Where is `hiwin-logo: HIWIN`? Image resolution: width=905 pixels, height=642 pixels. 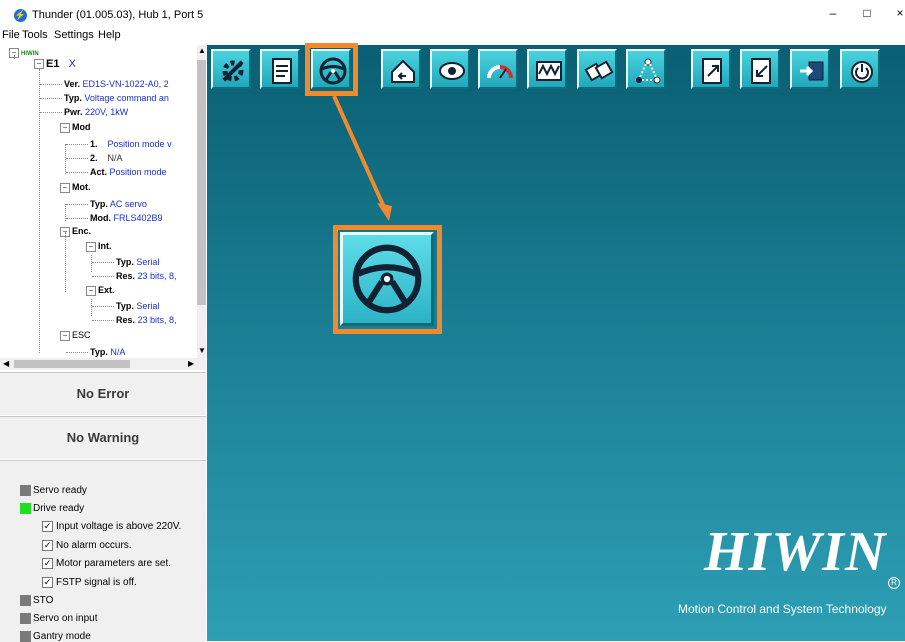 hiwin-logo: HIWIN is located at coordinates (795, 552).